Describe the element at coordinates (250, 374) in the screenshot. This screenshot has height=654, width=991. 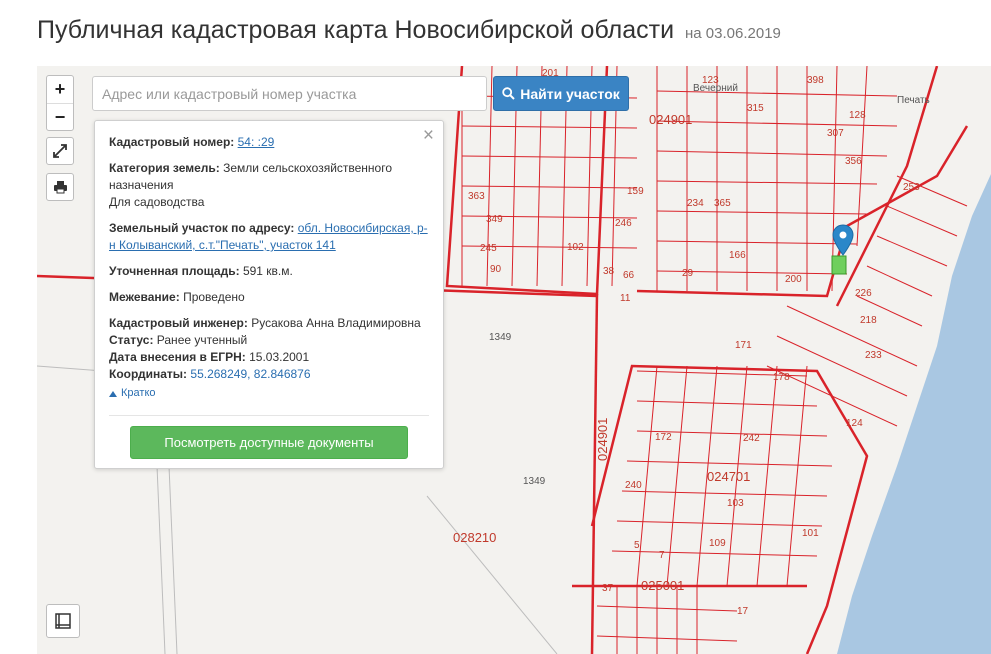
I see `coords-link: 55.268249, 82.846876` at that location.